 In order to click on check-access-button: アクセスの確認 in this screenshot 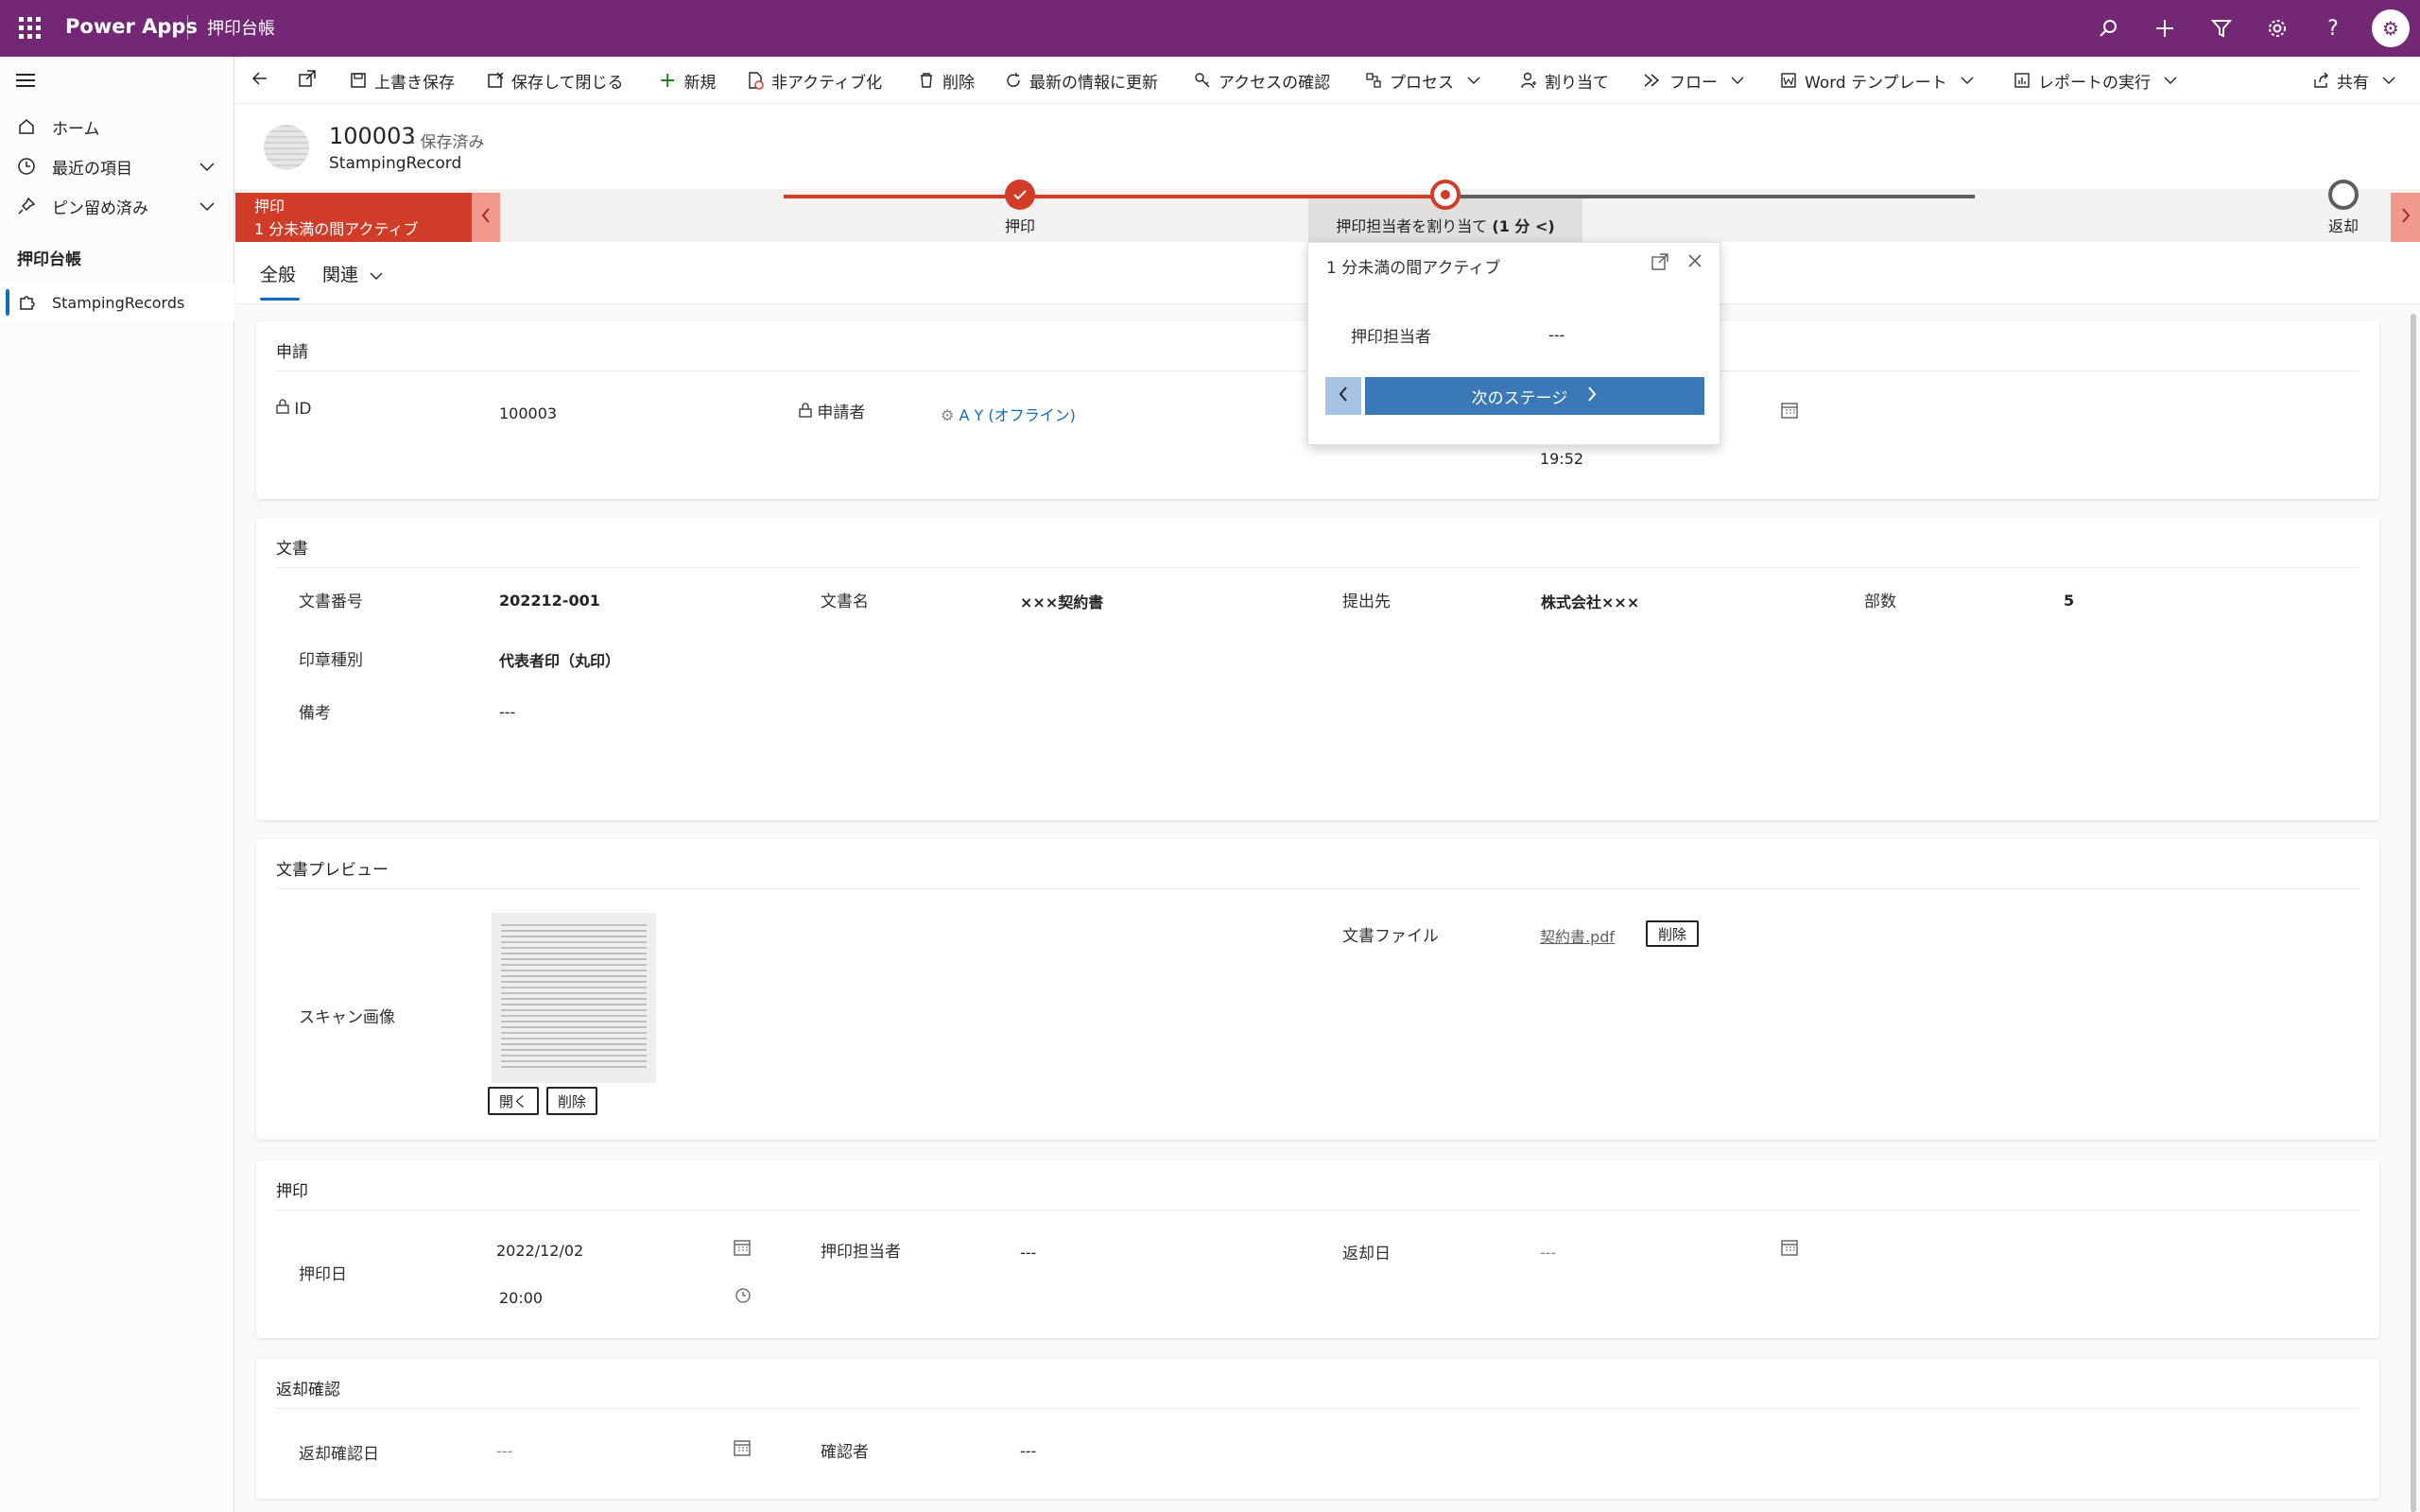, I will do `click(1262, 80)`.